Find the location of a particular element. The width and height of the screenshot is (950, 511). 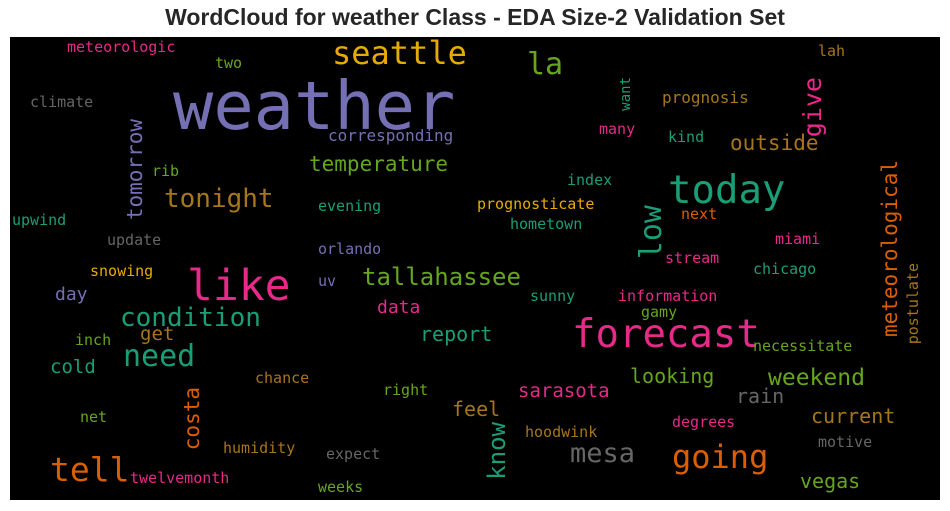

word-give: give is located at coordinates (812, 107).